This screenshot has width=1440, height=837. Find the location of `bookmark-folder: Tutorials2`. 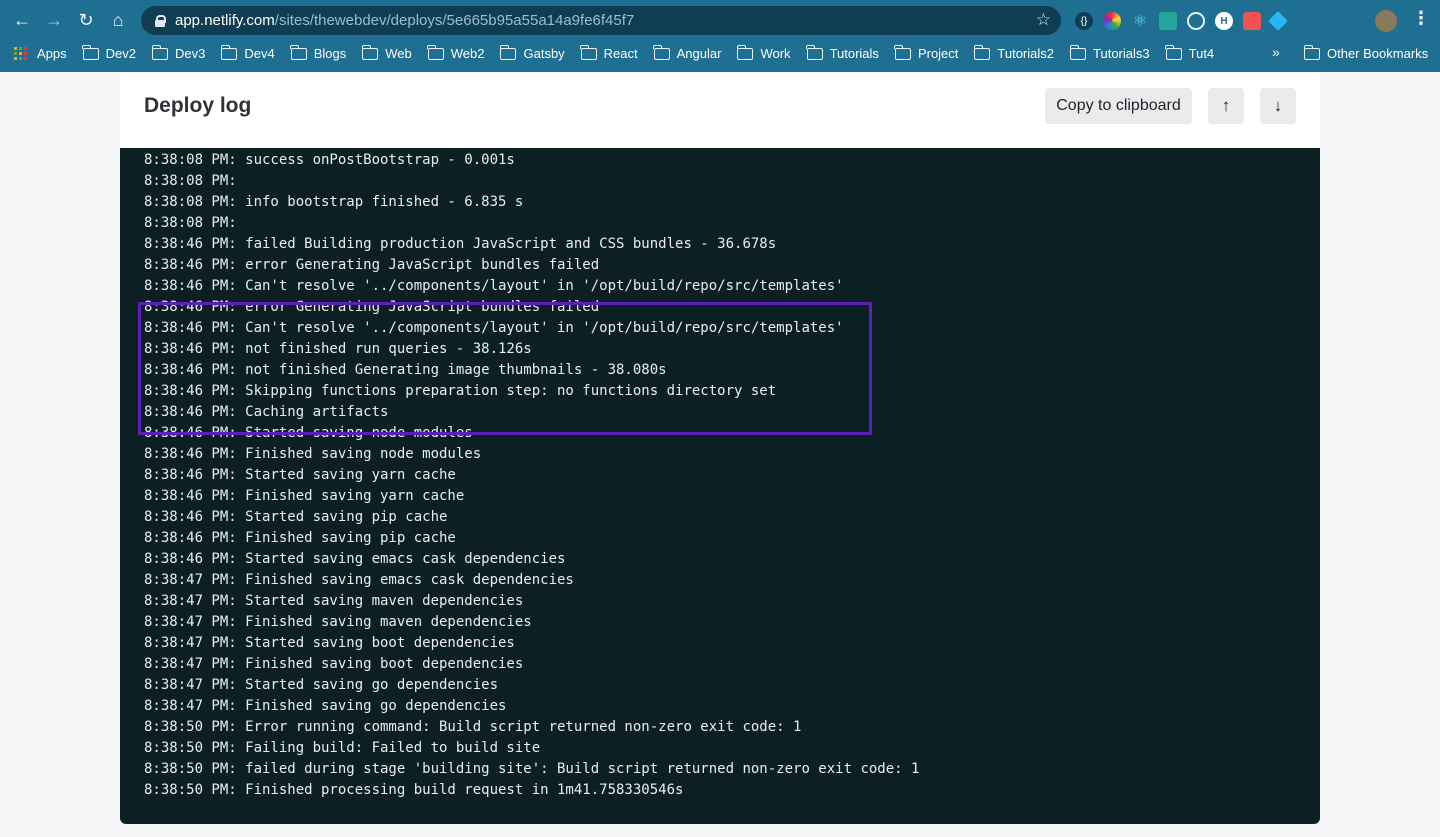

bookmark-folder: Tutorials2 is located at coordinates (1013, 52).